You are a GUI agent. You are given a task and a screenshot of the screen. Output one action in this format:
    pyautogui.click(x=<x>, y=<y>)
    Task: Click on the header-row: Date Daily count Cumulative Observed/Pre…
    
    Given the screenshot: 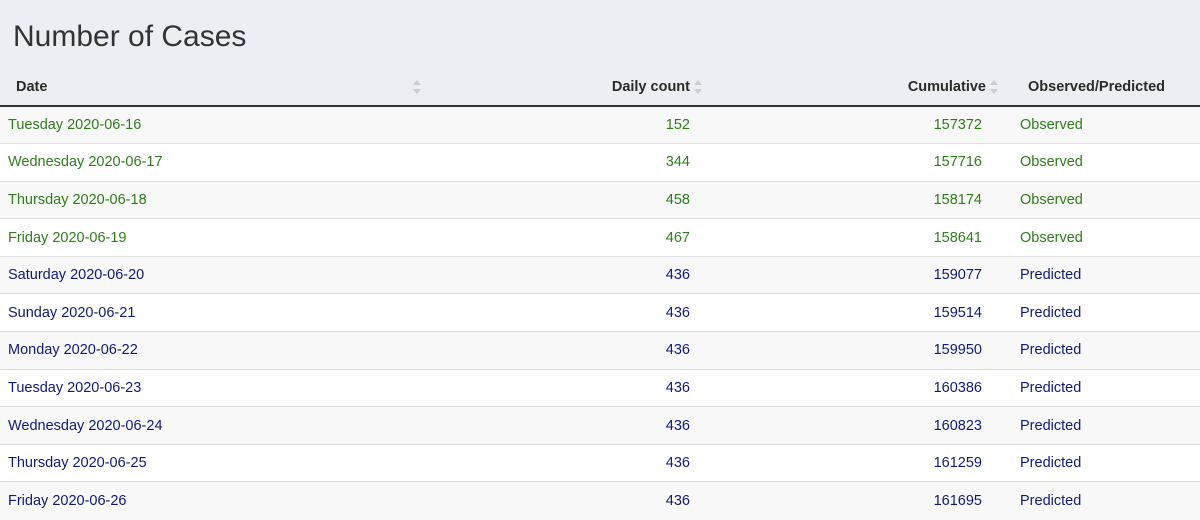 What is the action you would take?
    pyautogui.click(x=600, y=87)
    